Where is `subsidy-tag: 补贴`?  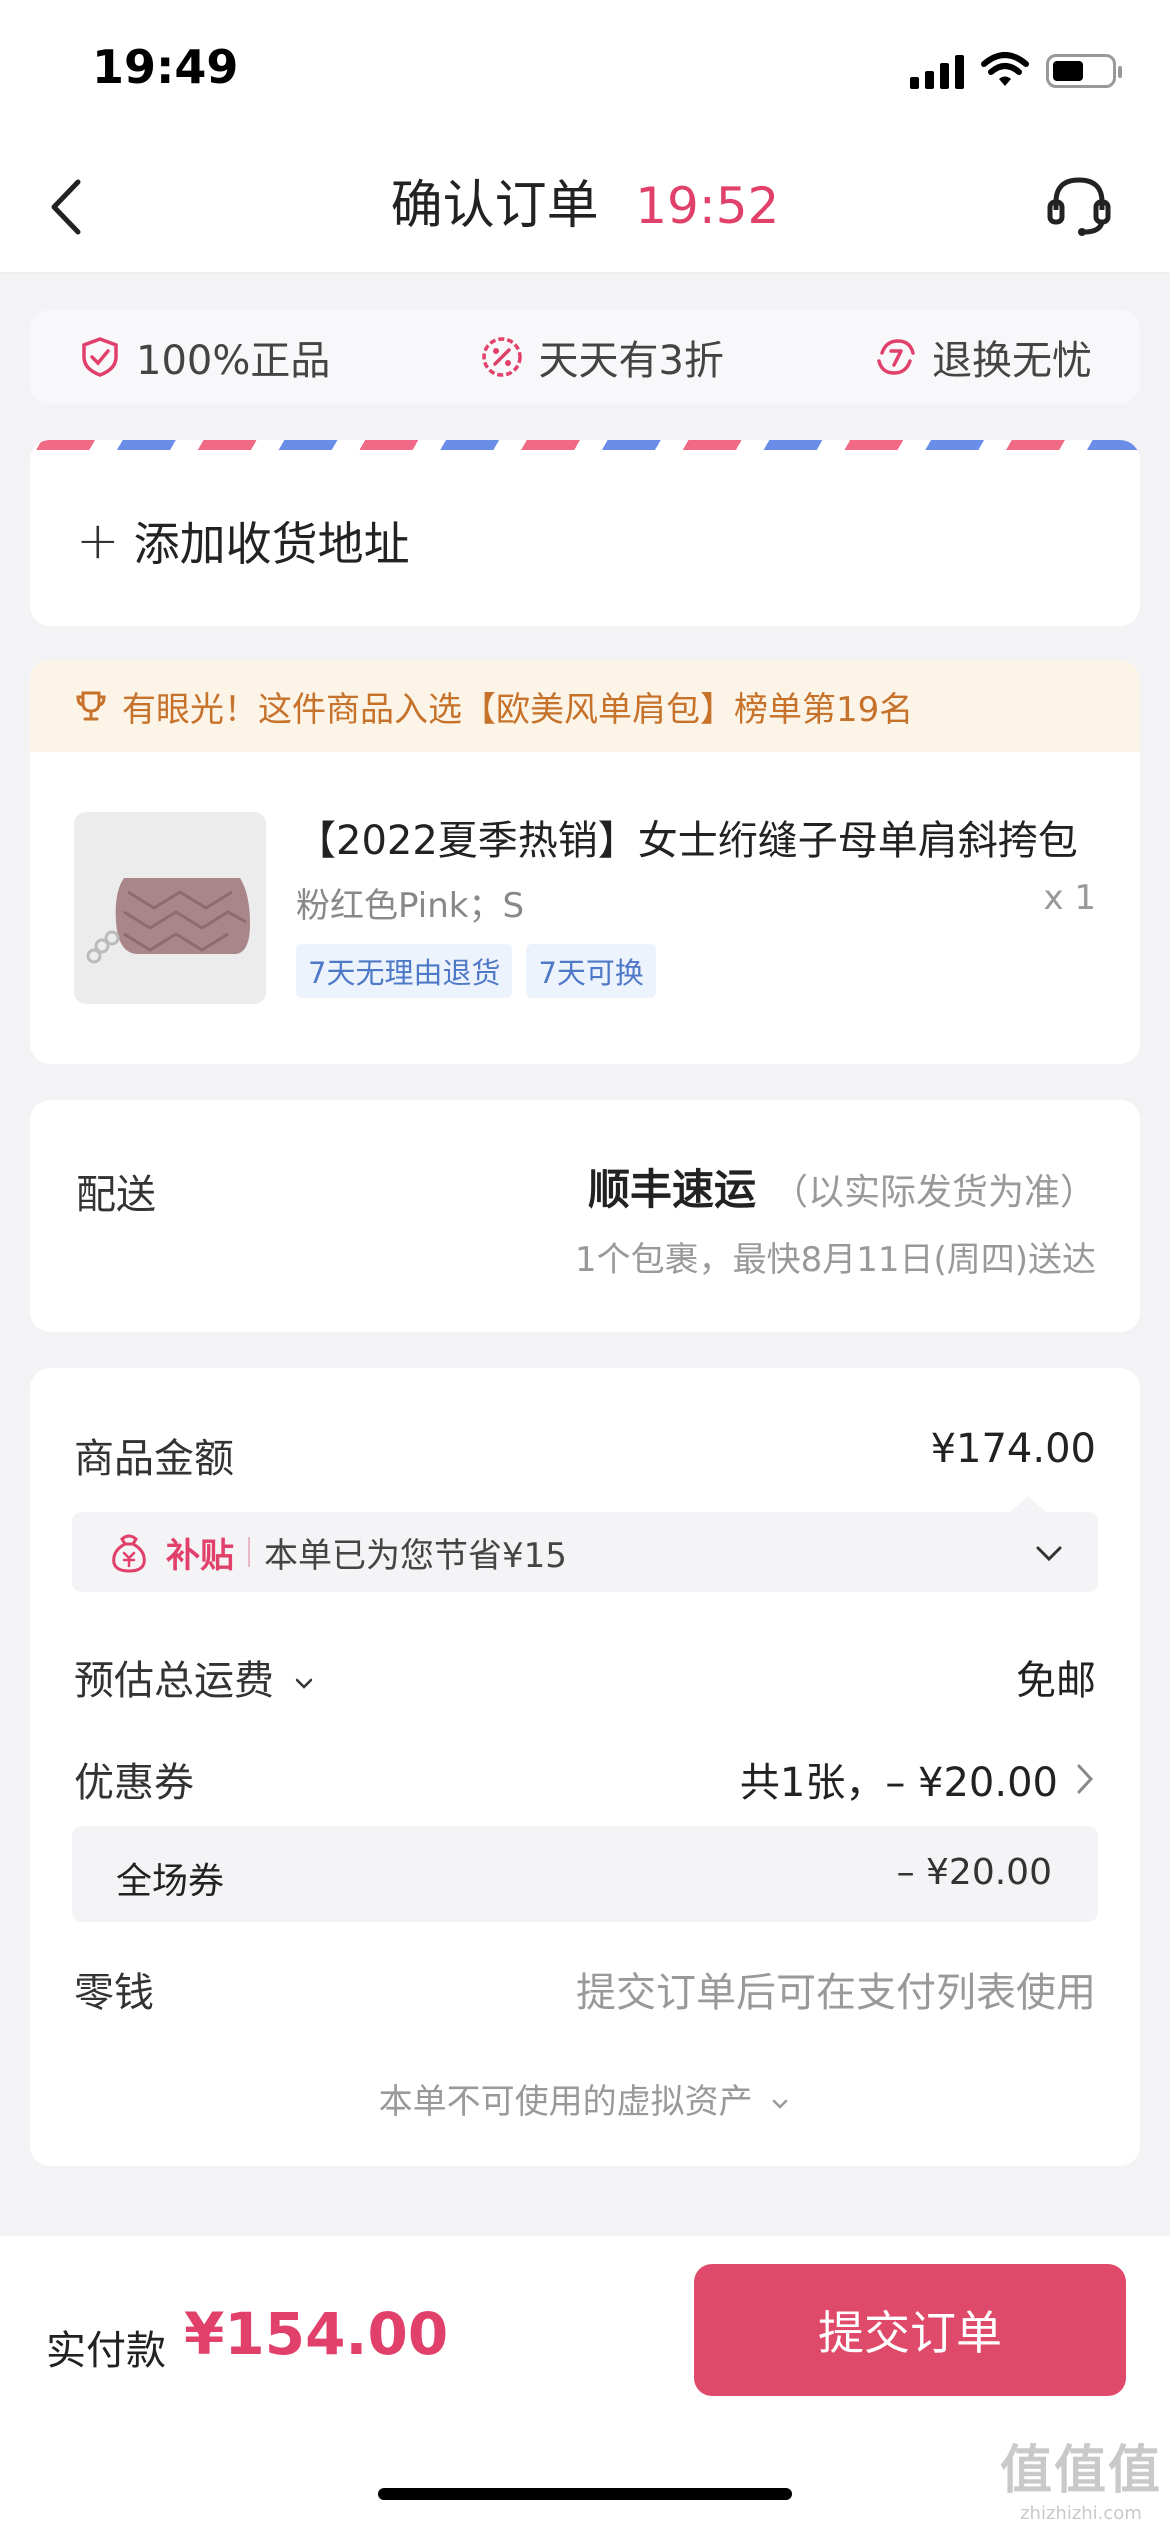 subsidy-tag: 补贴 is located at coordinates (200, 1555).